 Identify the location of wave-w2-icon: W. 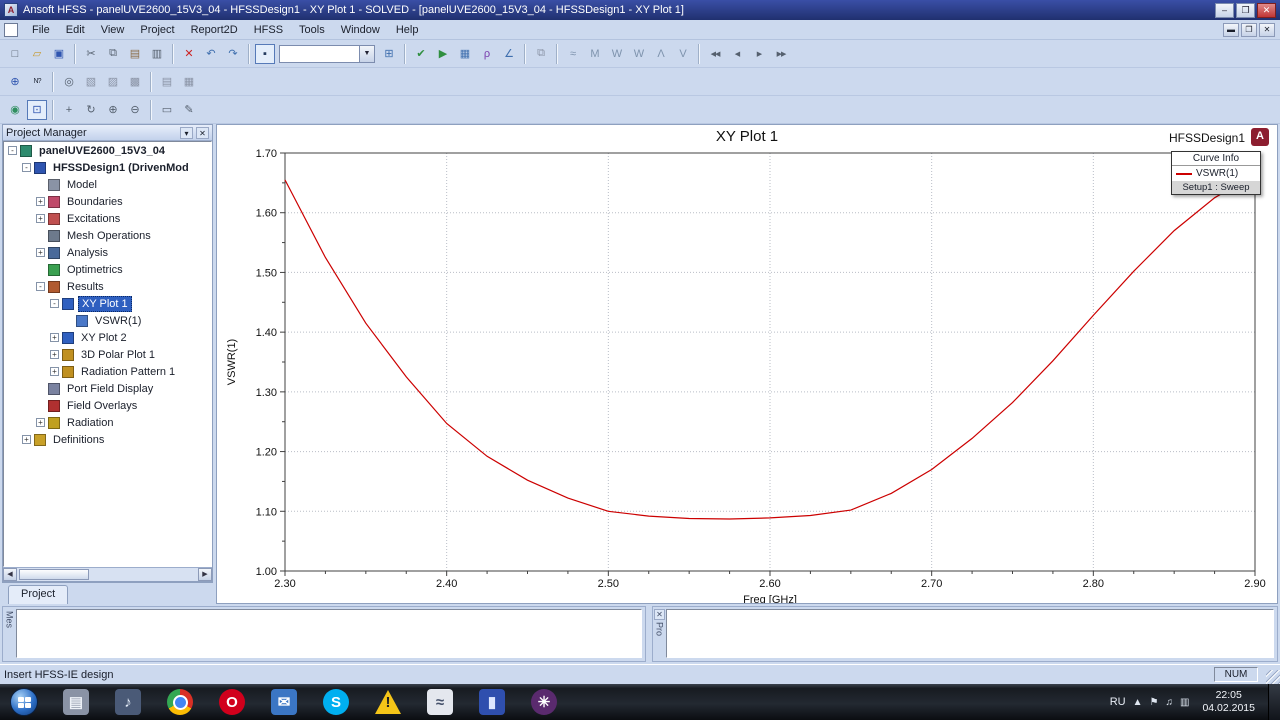
(639, 54).